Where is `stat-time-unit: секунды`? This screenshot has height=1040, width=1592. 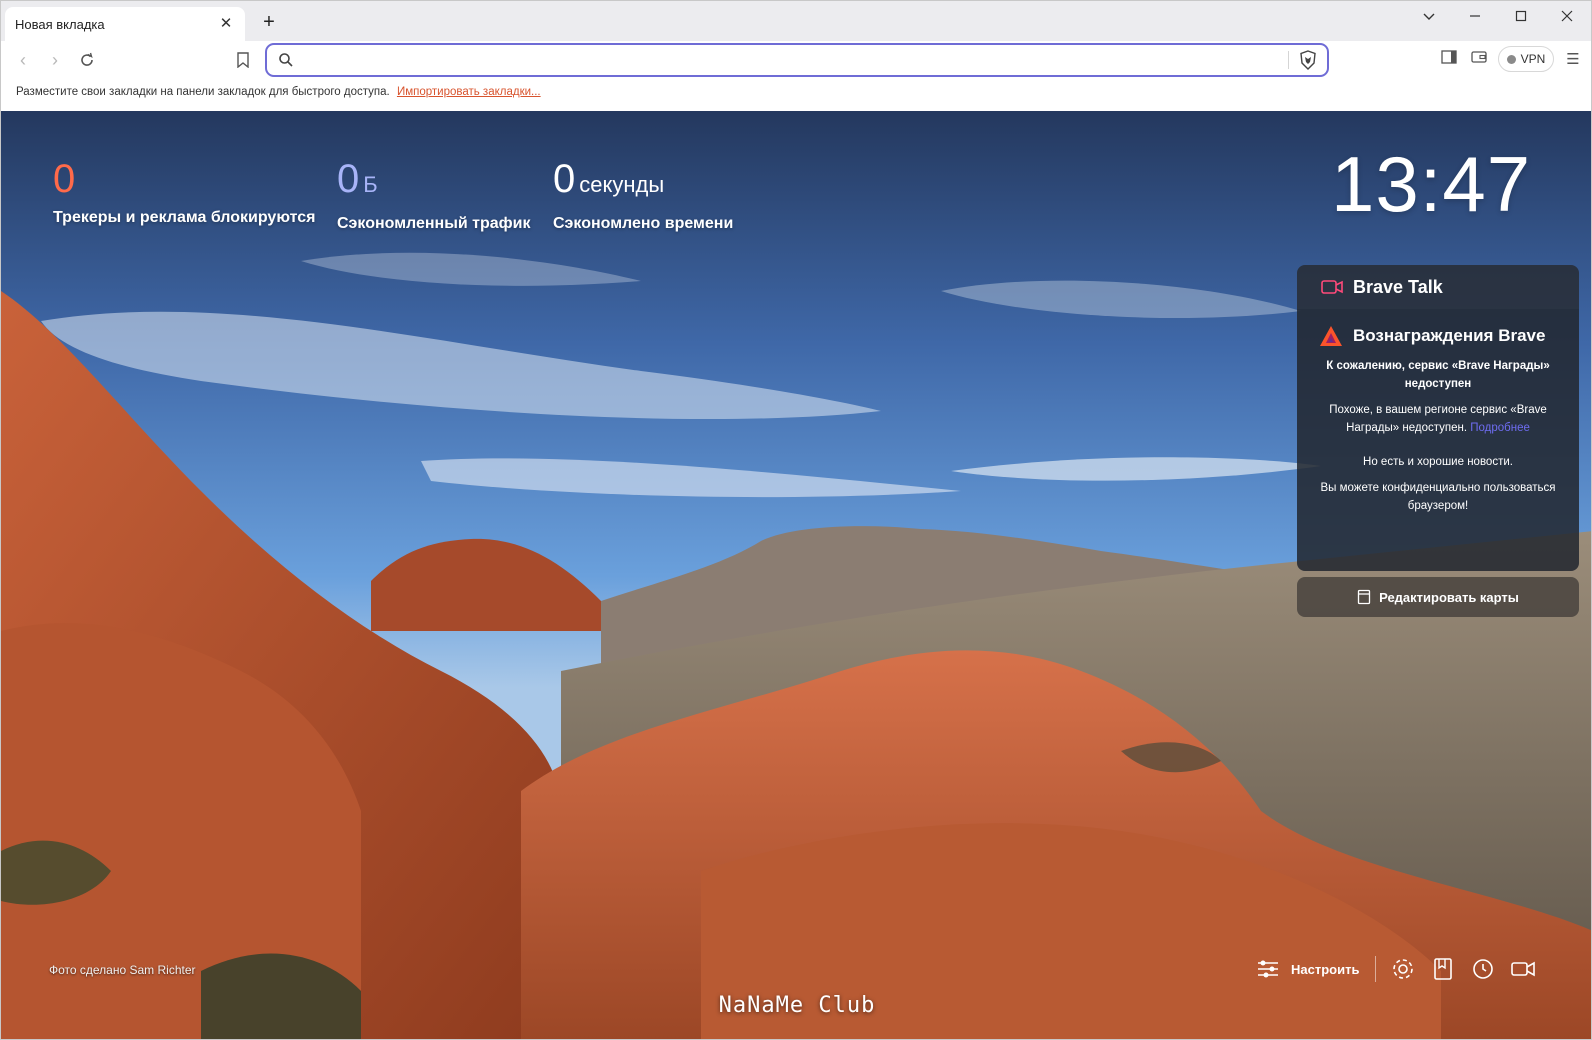
stat-time-unit: секунды is located at coordinates (622, 184).